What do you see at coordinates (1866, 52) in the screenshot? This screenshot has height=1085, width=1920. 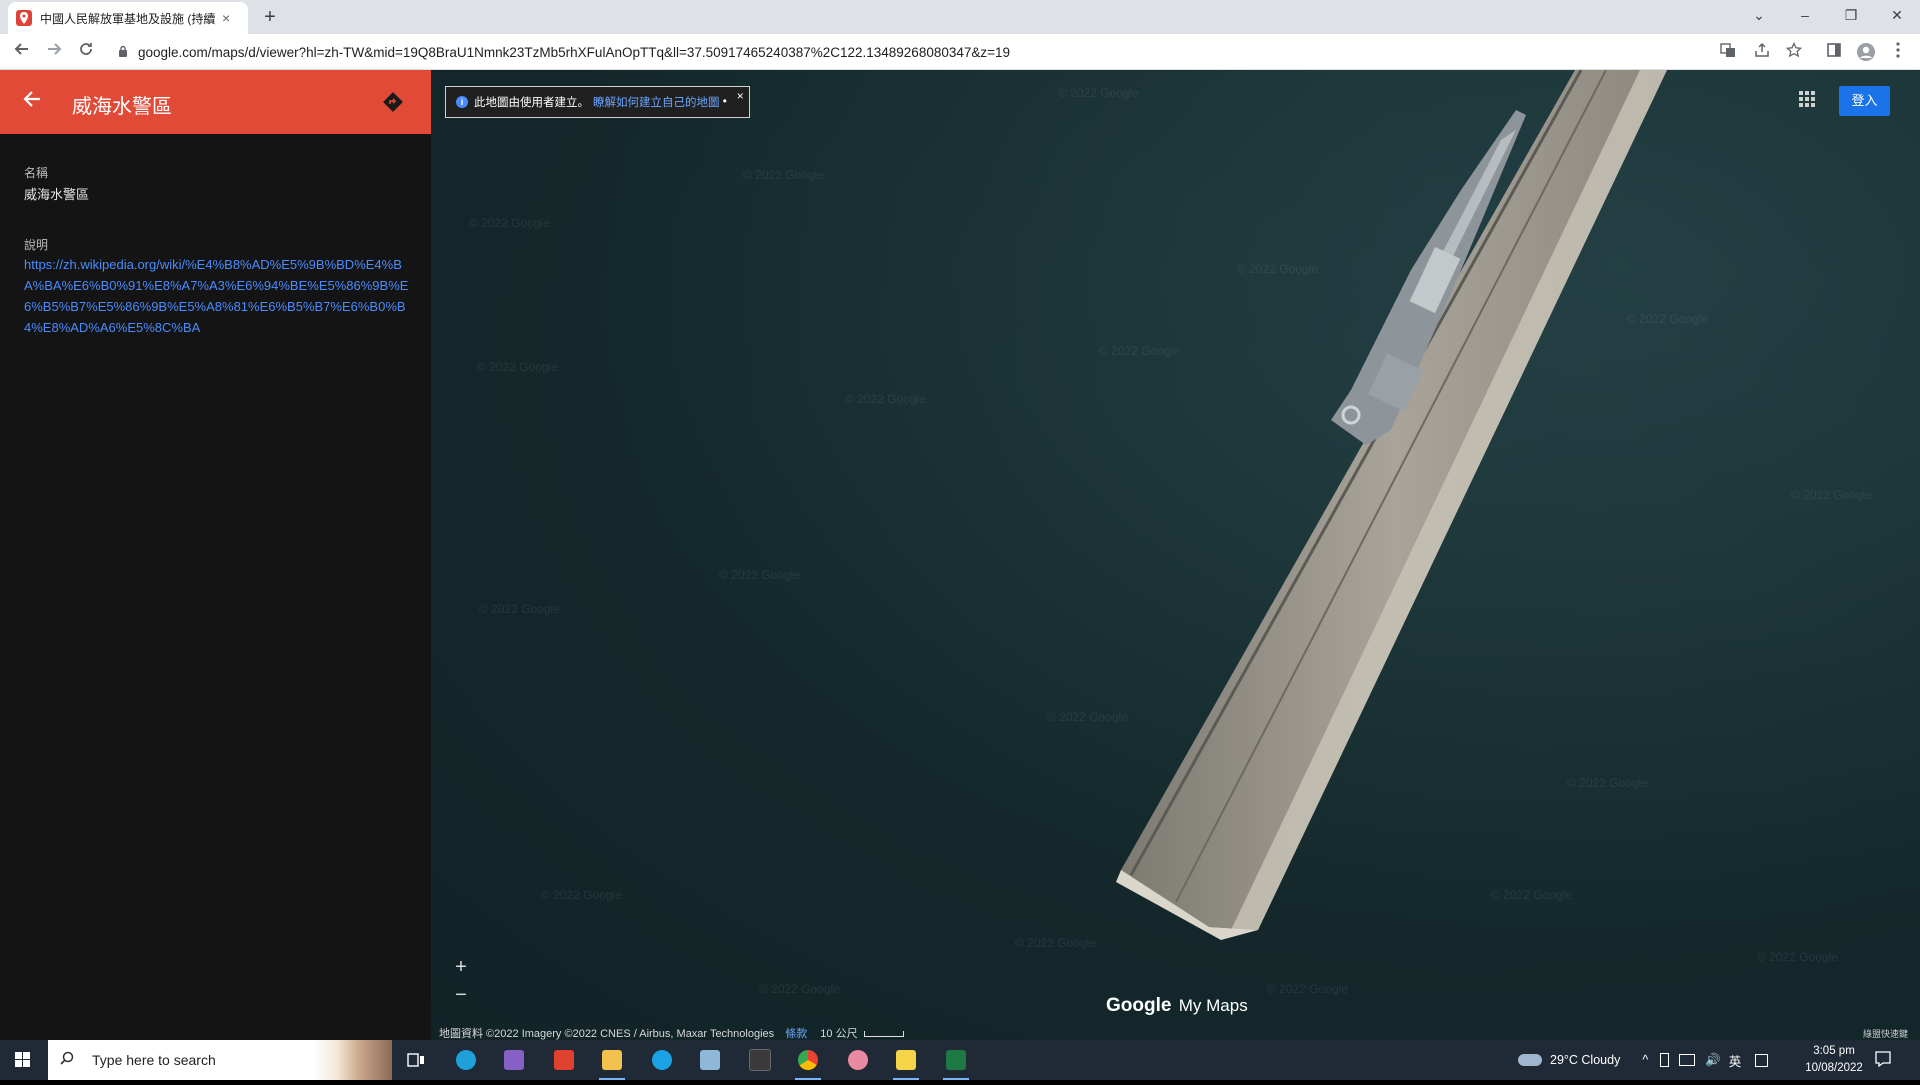 I see `profile-icon` at bounding box center [1866, 52].